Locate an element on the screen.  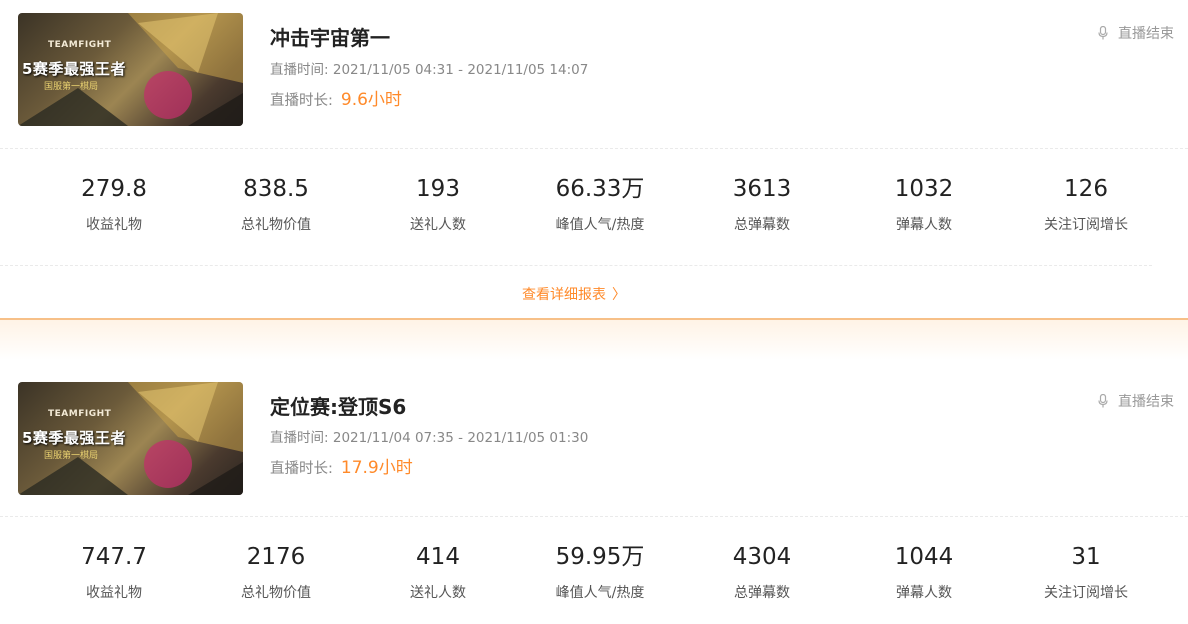
stat-value: 4304 is located at coordinates (762, 557).